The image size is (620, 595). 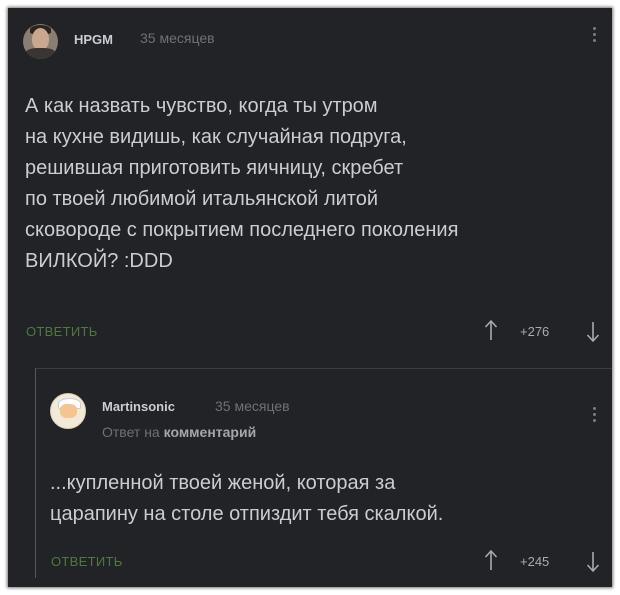 What do you see at coordinates (201, 106) in the screenshot?
I see `comment-line: А как назвать чувство, когда ты утром` at bounding box center [201, 106].